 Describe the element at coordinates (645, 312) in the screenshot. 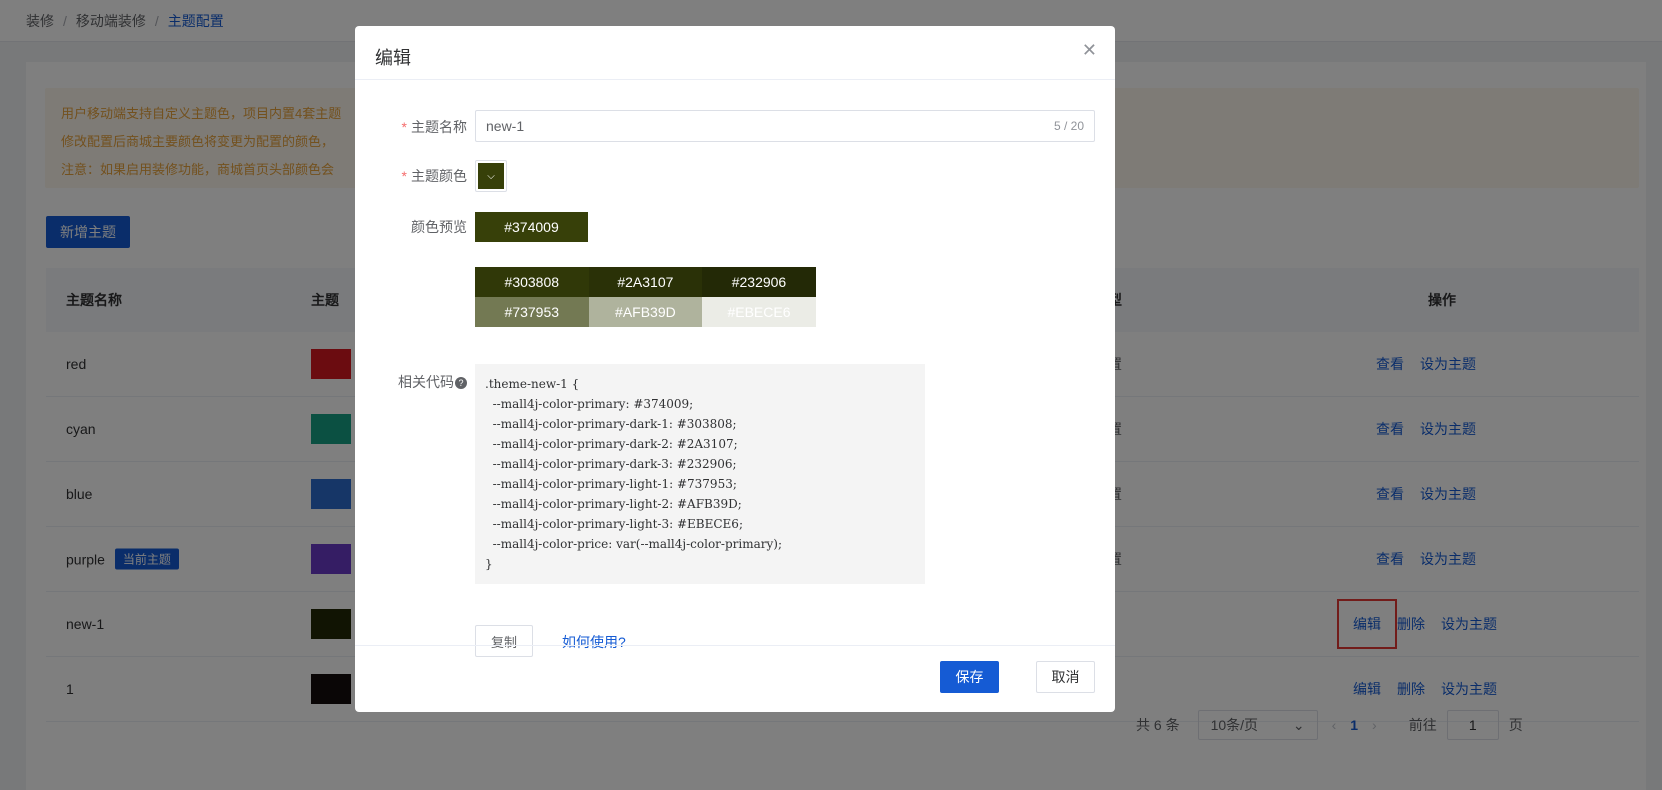

I see `palette-color-cell: #AFB39D` at that location.